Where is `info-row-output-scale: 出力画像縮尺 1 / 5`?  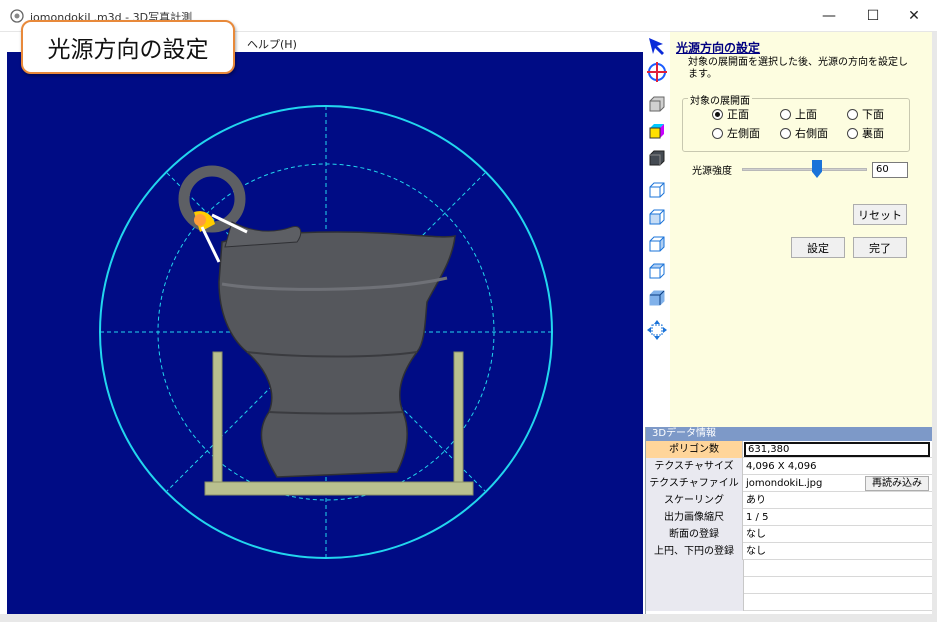
info-row-output-scale: 出力画像縮尺 1 / 5 is located at coordinates (789, 517).